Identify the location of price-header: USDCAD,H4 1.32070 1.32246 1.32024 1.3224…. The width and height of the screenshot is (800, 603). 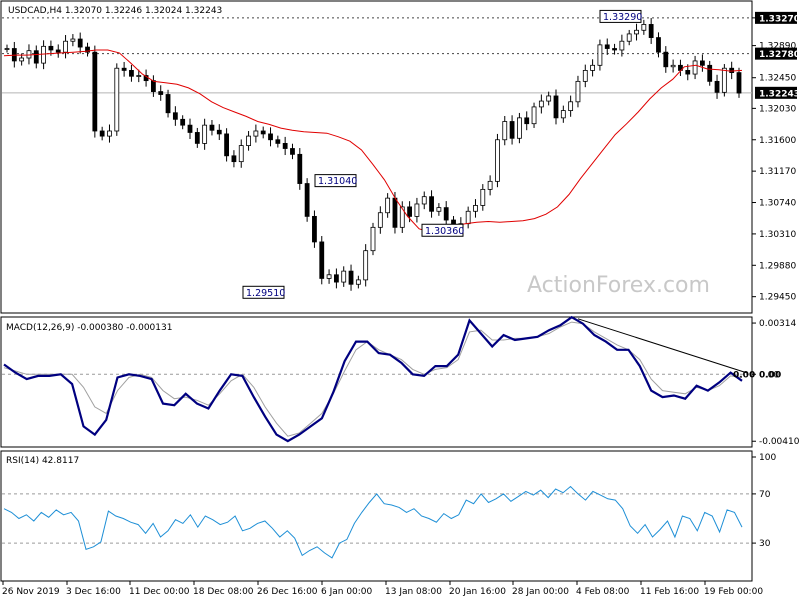
(115, 11).